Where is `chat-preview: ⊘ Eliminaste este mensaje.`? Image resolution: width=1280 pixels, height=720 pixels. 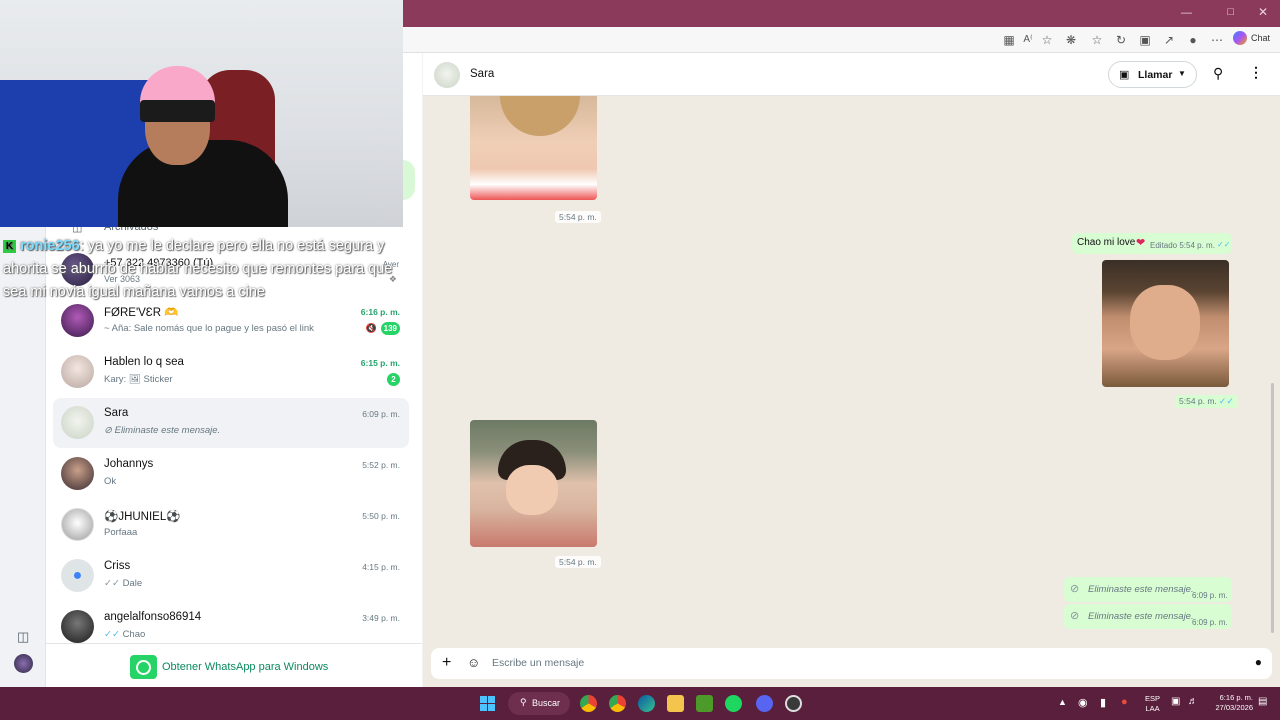 chat-preview: ⊘ Eliminaste este mensaje. is located at coordinates (162, 430).